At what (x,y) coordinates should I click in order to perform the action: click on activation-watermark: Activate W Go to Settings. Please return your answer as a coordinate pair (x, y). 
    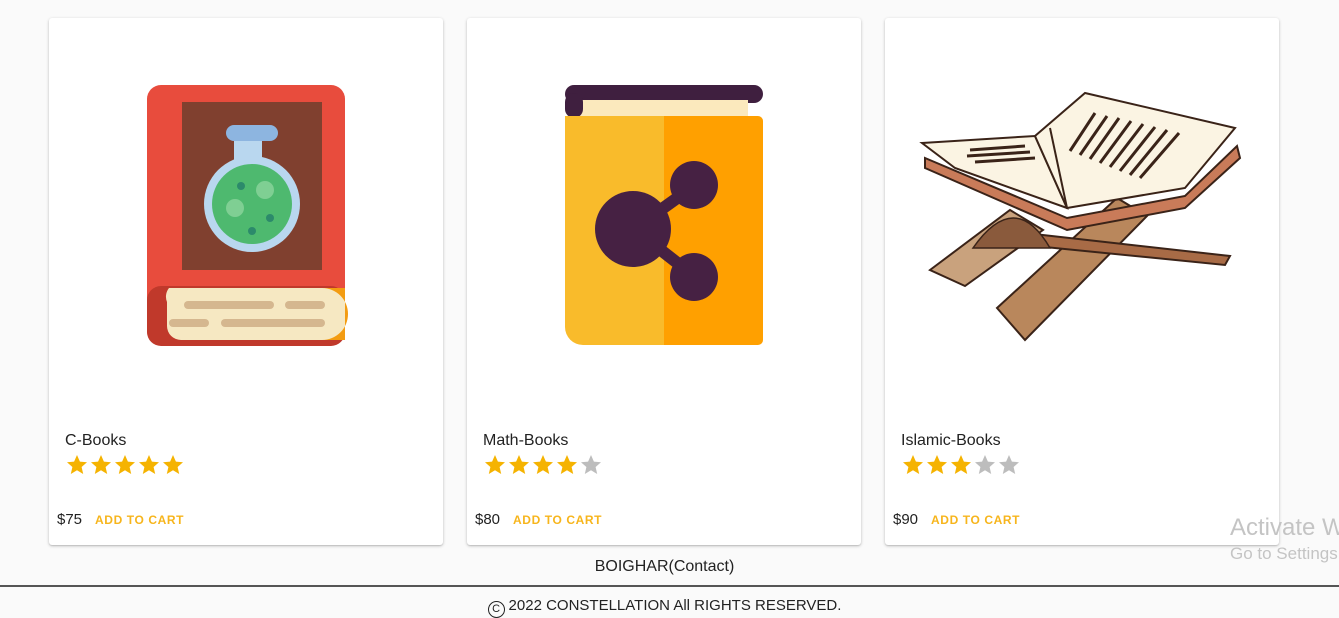
    Looking at the image, I should click on (1284, 539).